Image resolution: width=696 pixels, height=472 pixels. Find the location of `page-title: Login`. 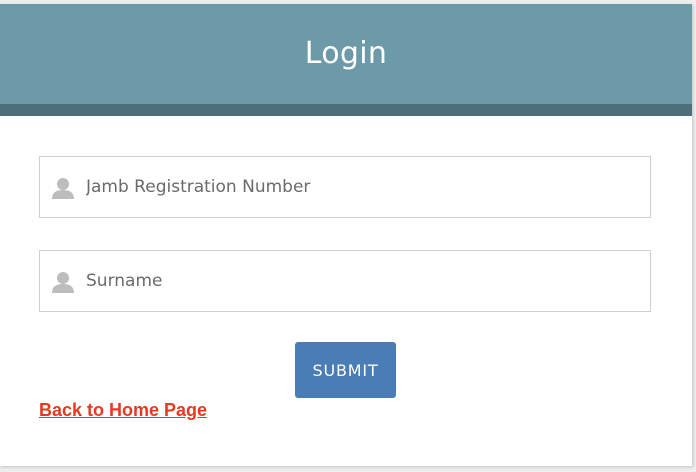

page-title: Login is located at coordinates (346, 53).